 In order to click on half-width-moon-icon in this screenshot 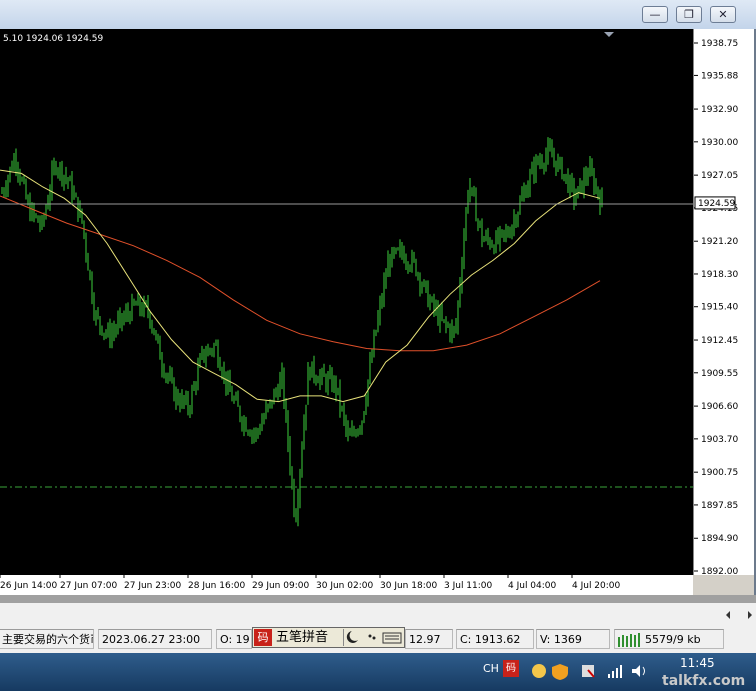, I will do `click(352, 637)`.